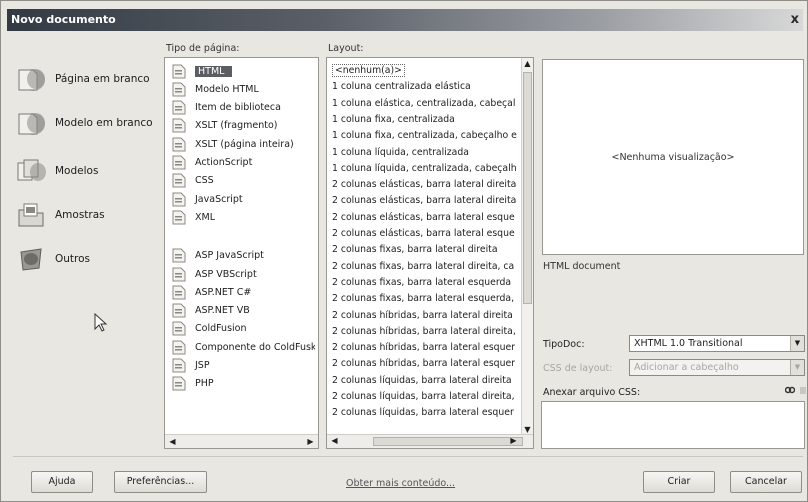 Image resolution: width=808 pixels, height=502 pixels. I want to click on page-type-item: Modelo HTML, so click(241, 89).